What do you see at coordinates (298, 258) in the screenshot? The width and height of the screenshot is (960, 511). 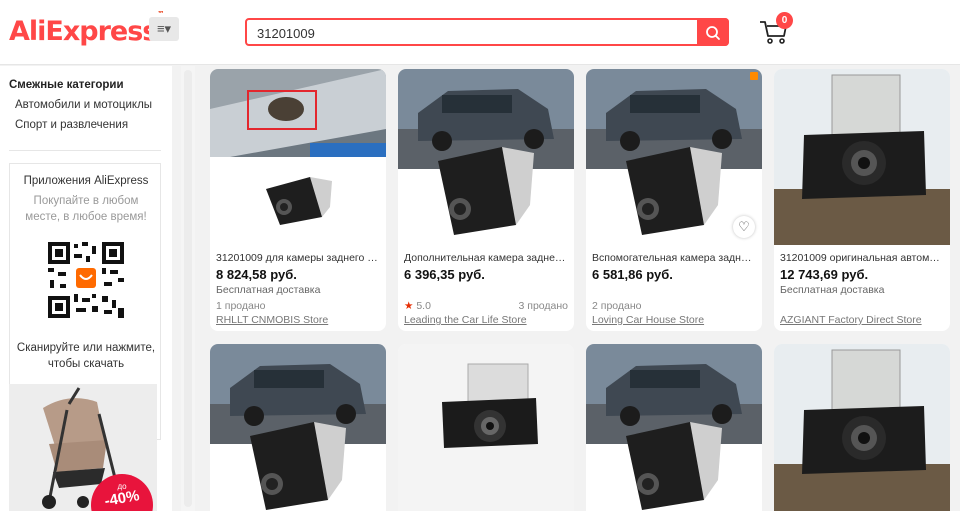 I see `product-title: 31201009 для камеры заднего вида` at bounding box center [298, 258].